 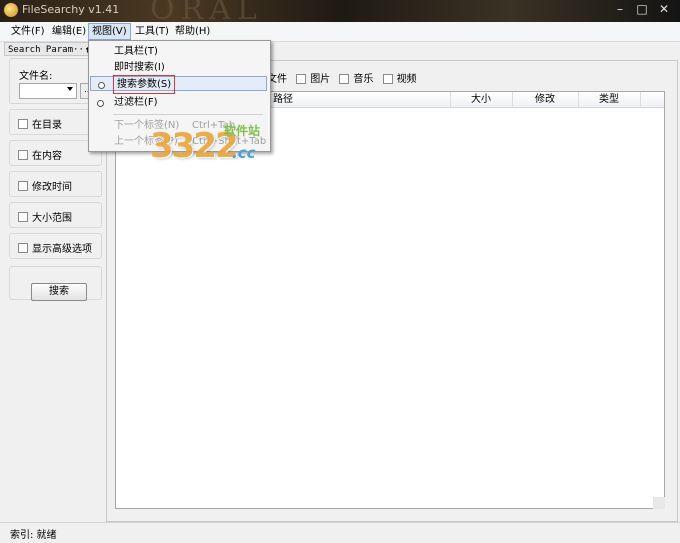 I want to click on menu-file: 文件(F), so click(x=28, y=31).